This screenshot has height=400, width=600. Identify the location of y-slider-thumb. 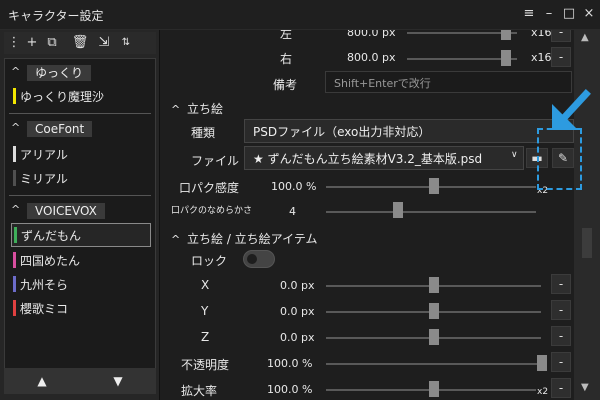
(434, 311).